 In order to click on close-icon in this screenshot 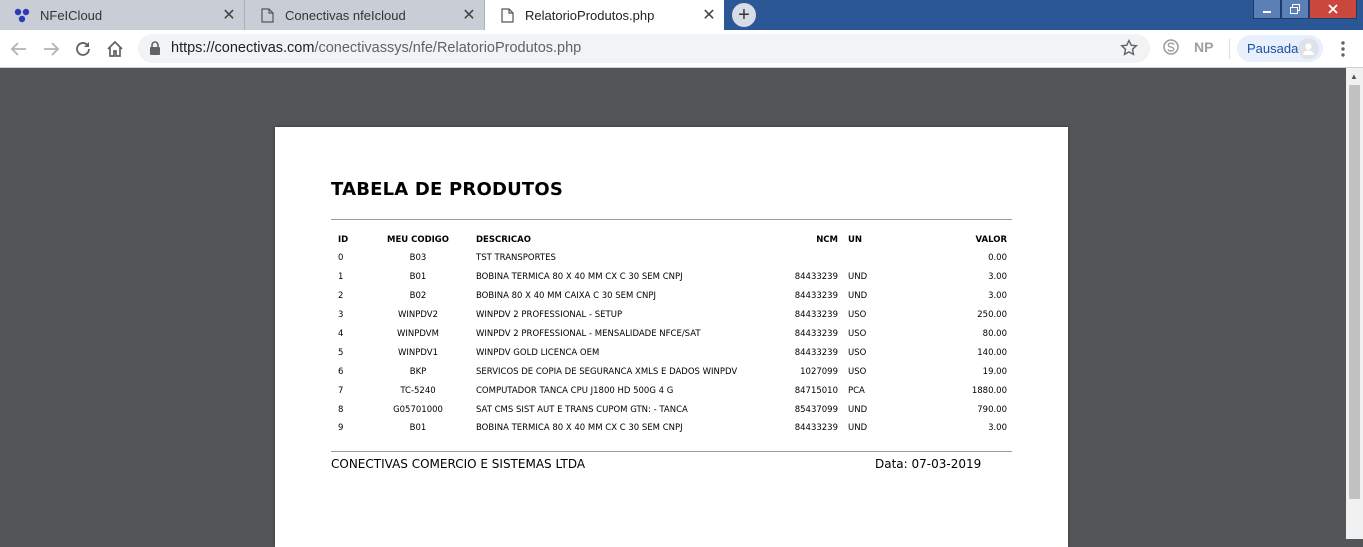, I will do `click(1333, 9)`.